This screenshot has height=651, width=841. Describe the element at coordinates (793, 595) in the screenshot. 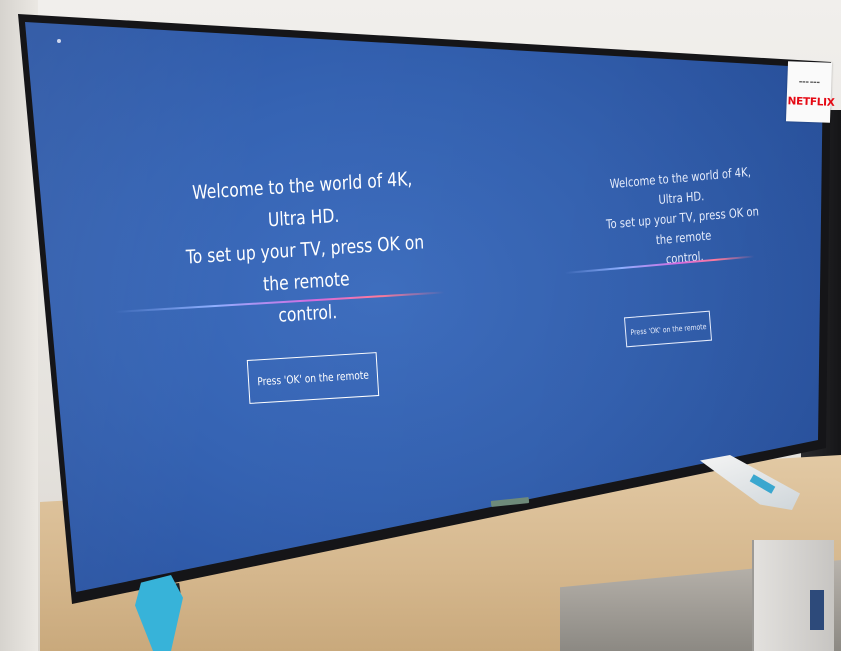

I see `cardboard-box` at that location.